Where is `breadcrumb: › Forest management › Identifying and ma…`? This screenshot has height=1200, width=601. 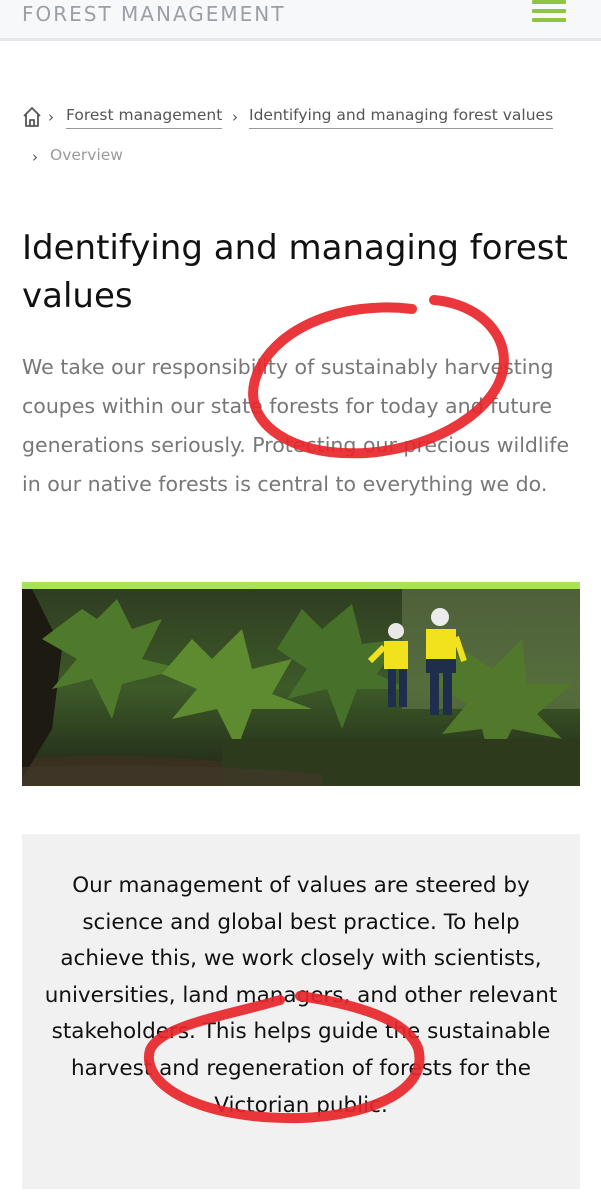
breadcrumb: › Forest management › Identifying and ma… is located at coordinates (302, 144).